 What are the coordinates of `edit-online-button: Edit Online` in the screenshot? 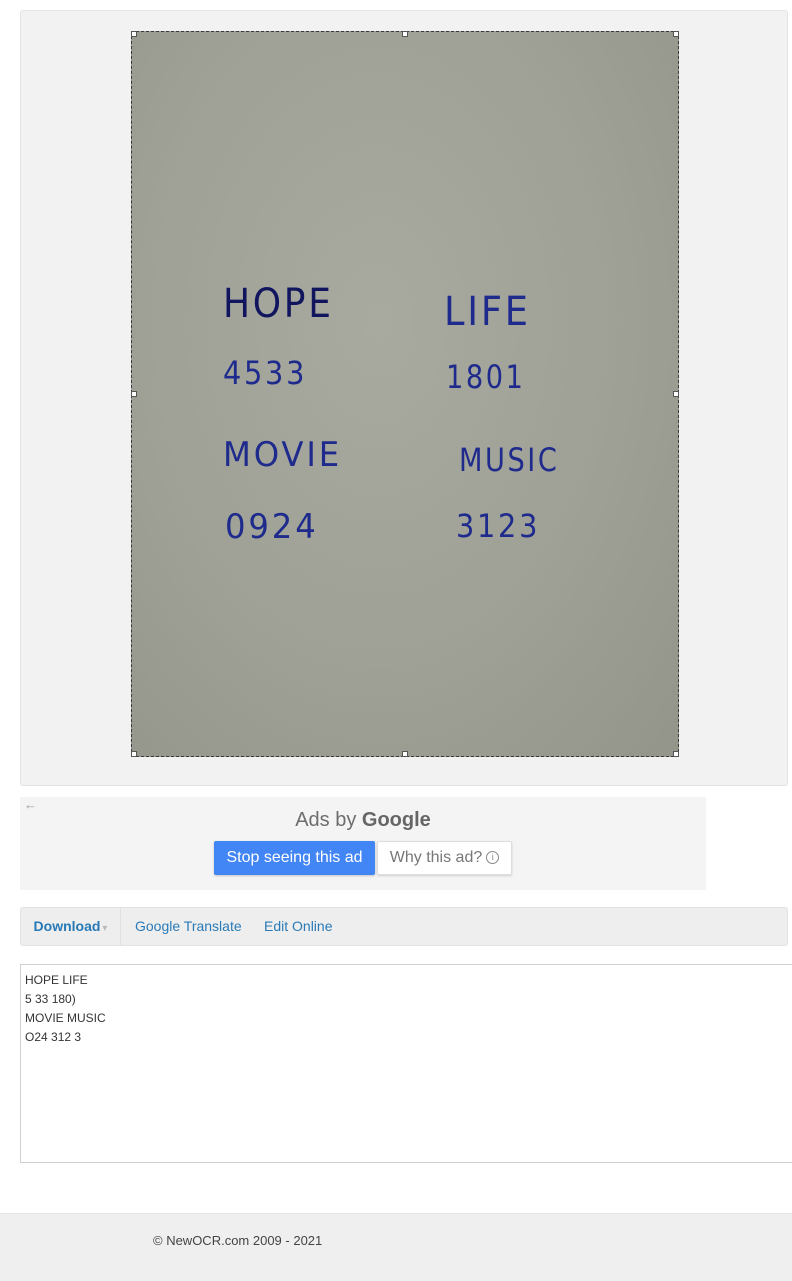 It's located at (298, 926).